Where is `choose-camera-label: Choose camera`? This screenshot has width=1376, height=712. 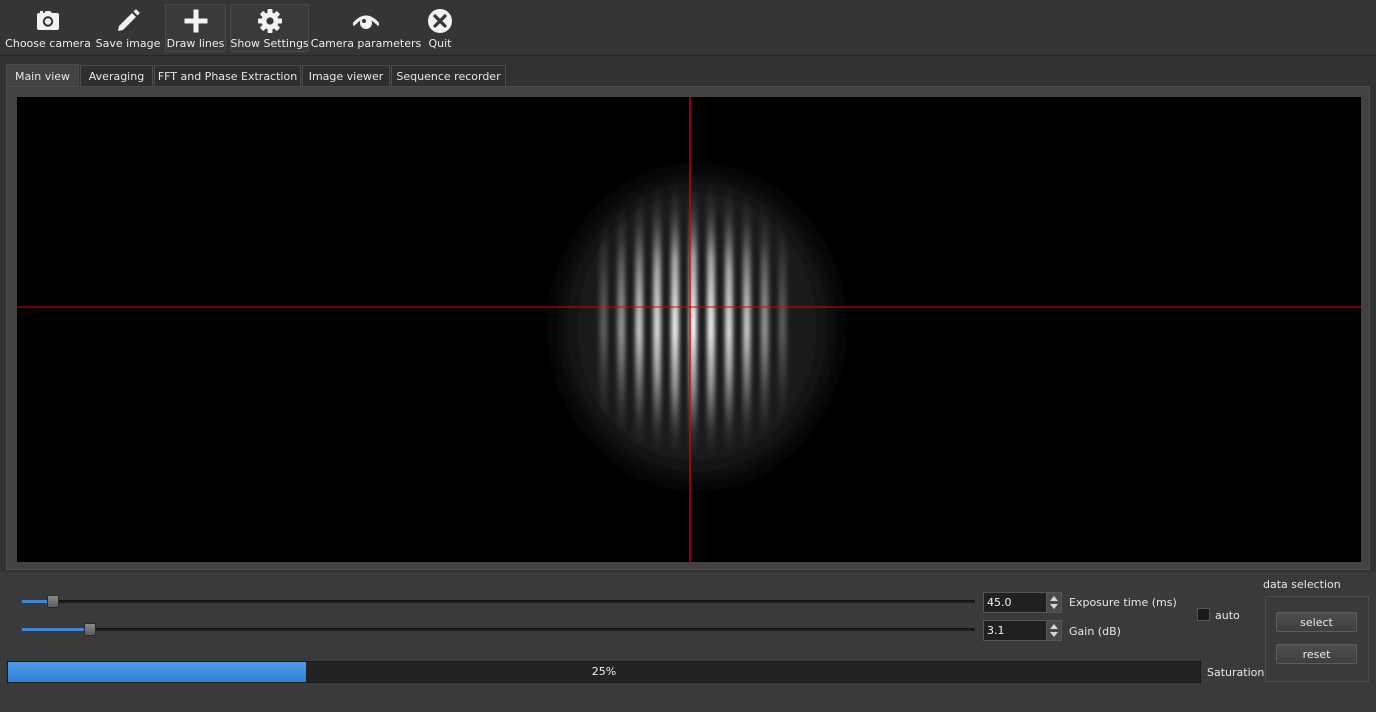
choose-camera-label: Choose camera is located at coordinates (48, 43).